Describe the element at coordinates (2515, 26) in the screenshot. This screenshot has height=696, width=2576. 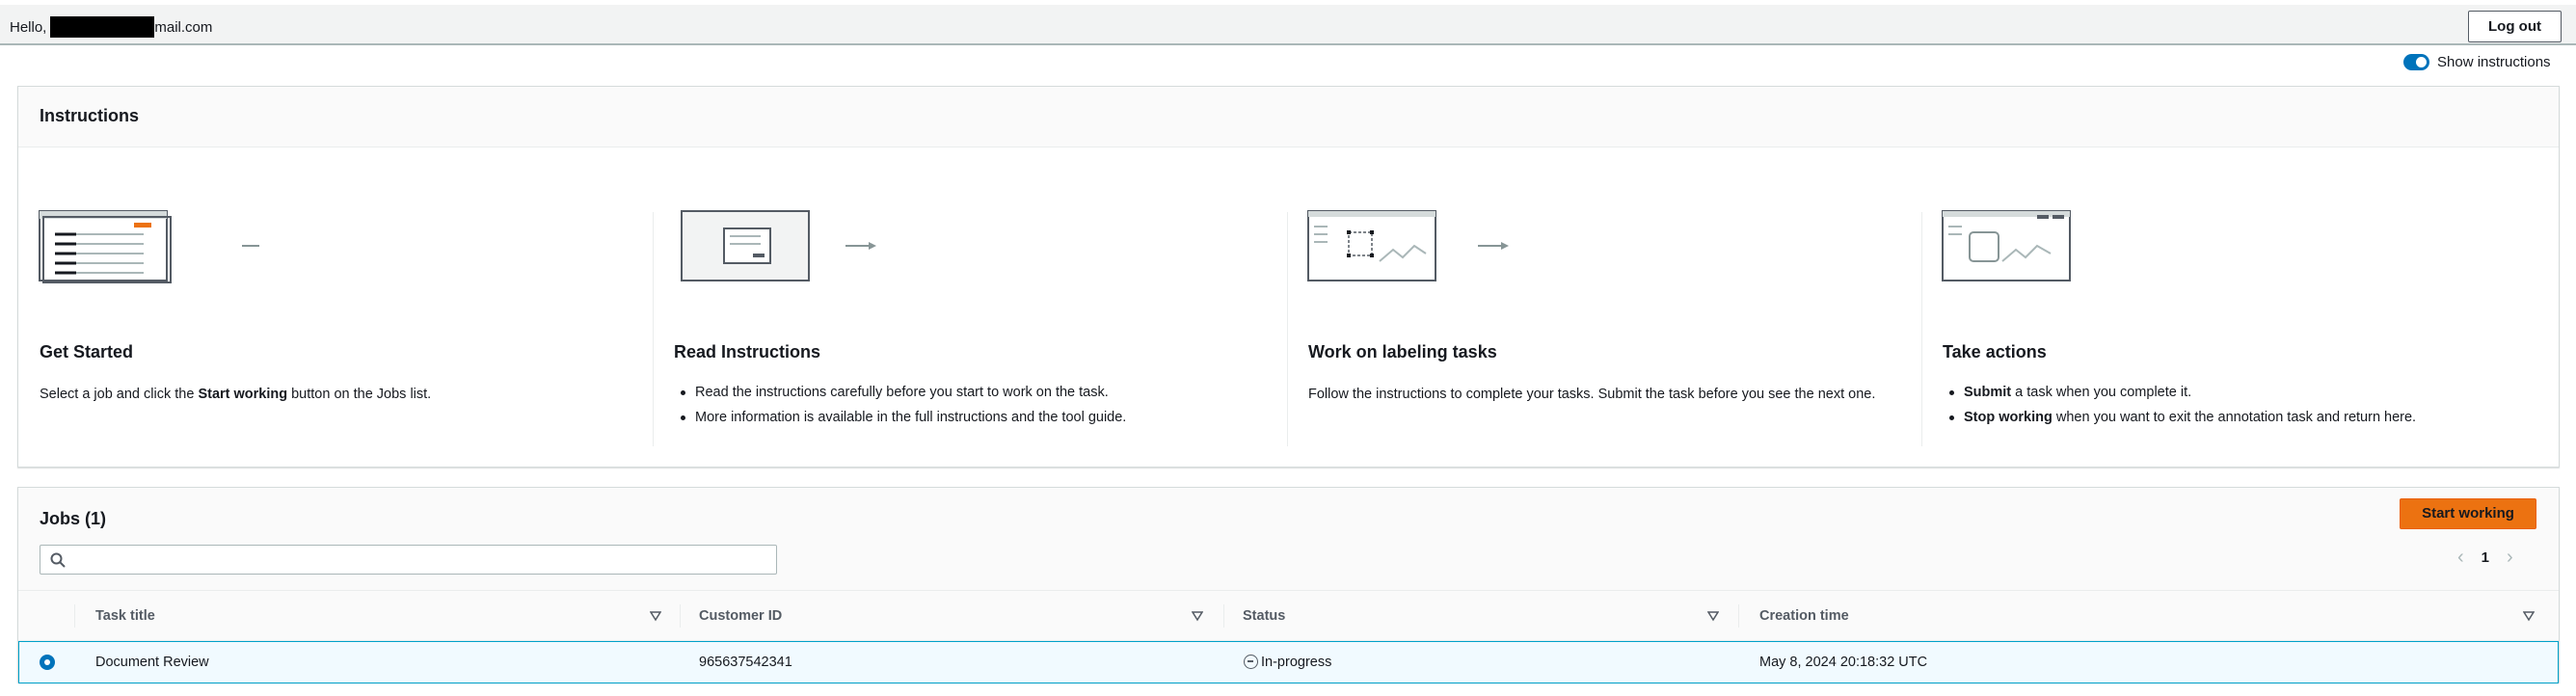
I see `logout-button: Log out` at that location.